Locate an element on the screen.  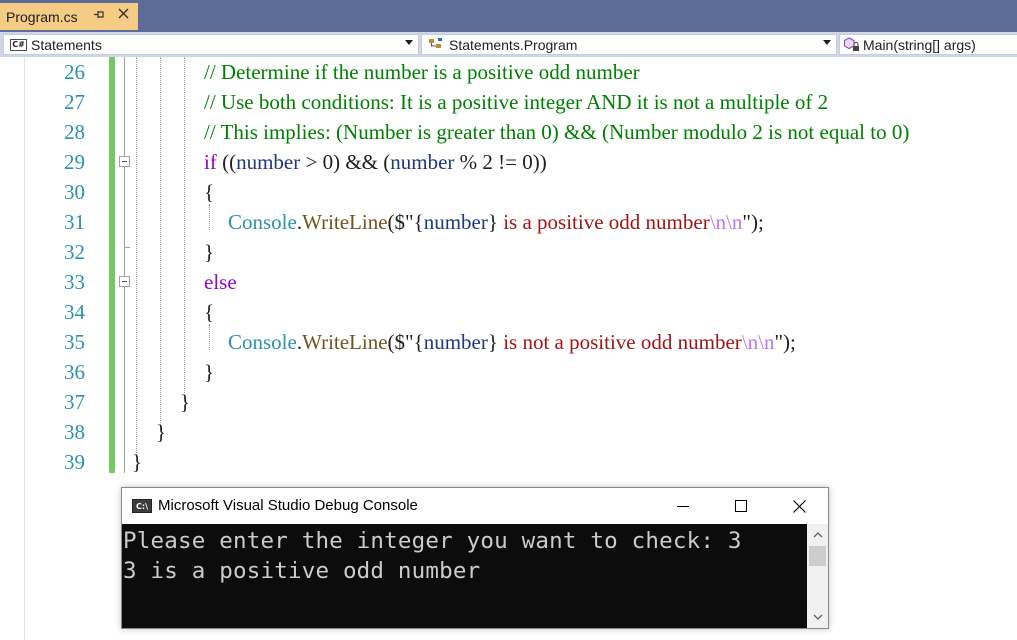
line-number: 30 is located at coordinates (74, 192).